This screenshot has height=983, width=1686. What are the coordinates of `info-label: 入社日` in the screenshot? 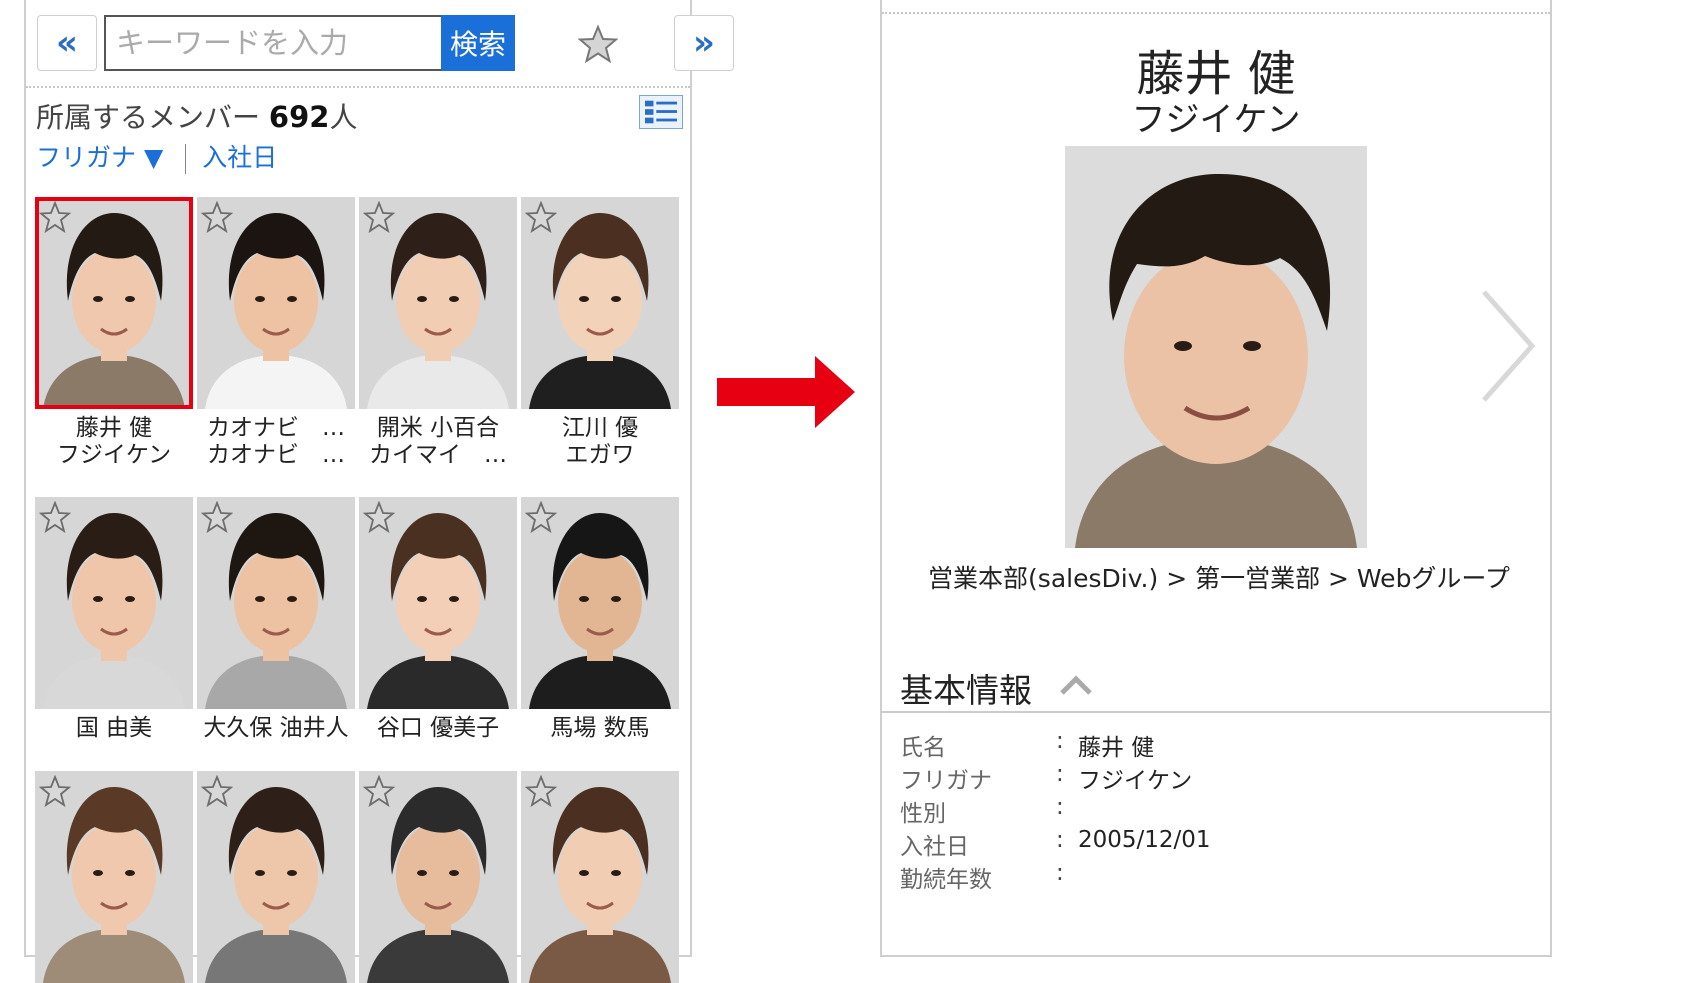 It's located at (934, 847).